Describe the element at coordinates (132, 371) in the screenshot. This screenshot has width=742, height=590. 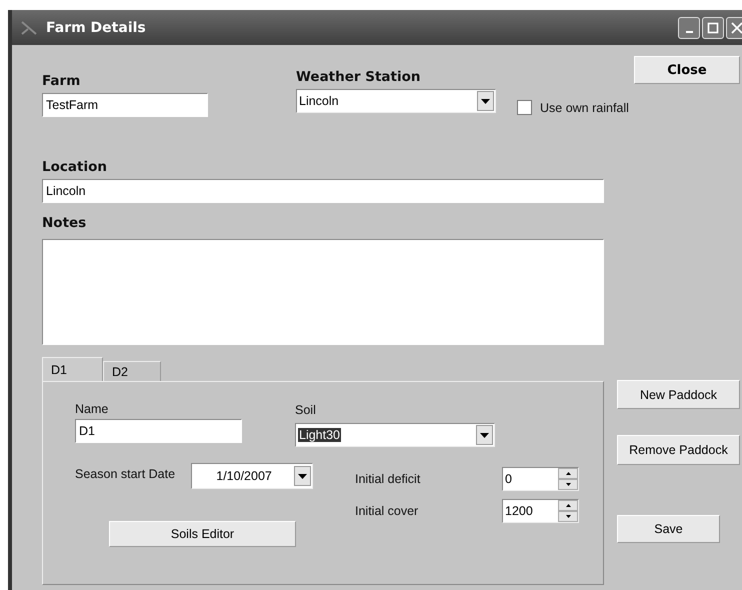
I see `tab: D2` at that location.